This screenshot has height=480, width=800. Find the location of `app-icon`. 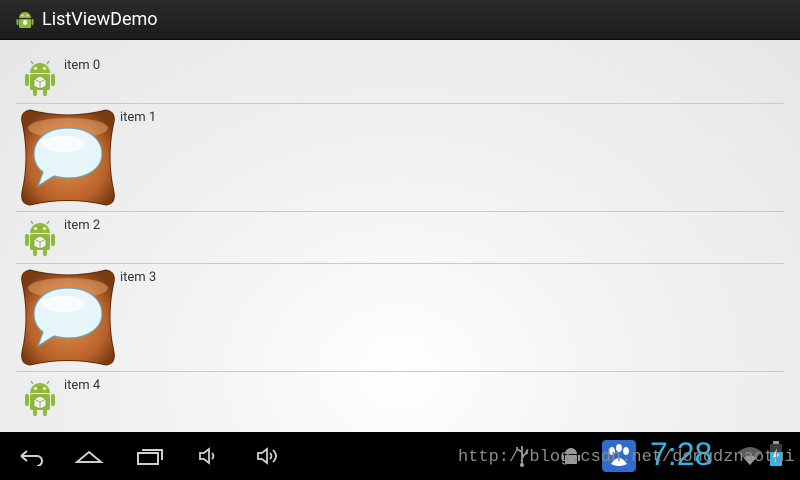

app-icon is located at coordinates (25, 20).